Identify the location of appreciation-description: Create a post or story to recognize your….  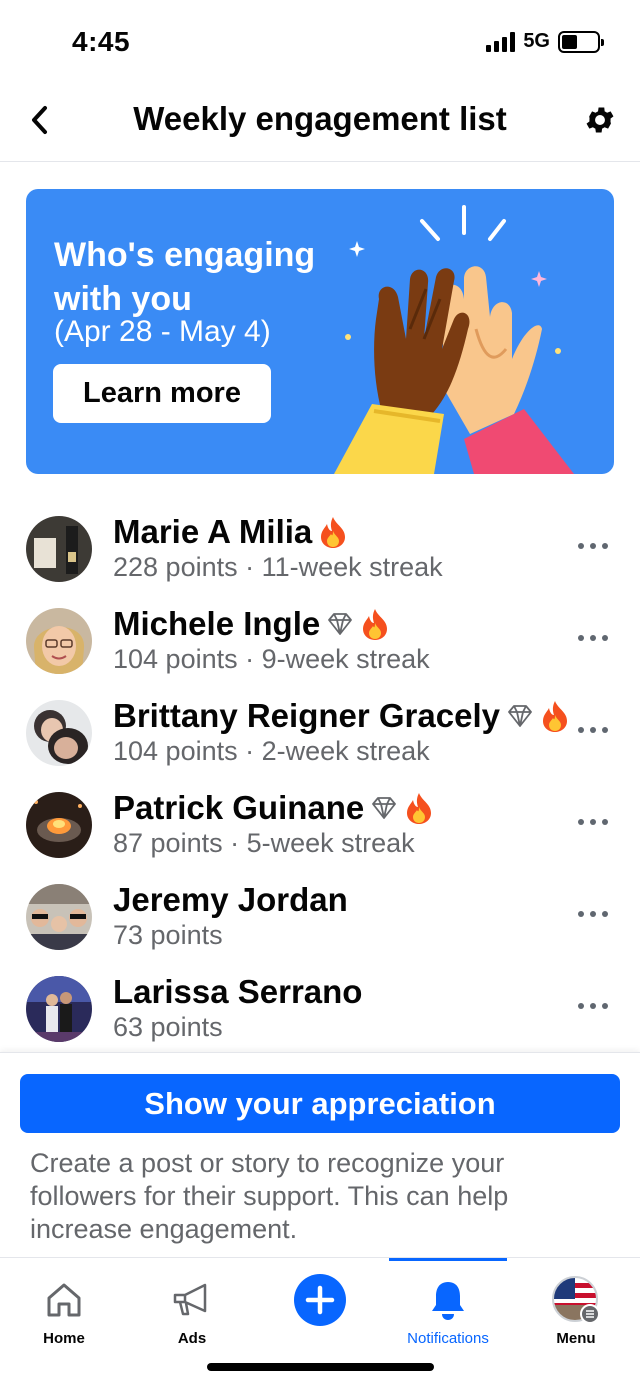
(269, 1196).